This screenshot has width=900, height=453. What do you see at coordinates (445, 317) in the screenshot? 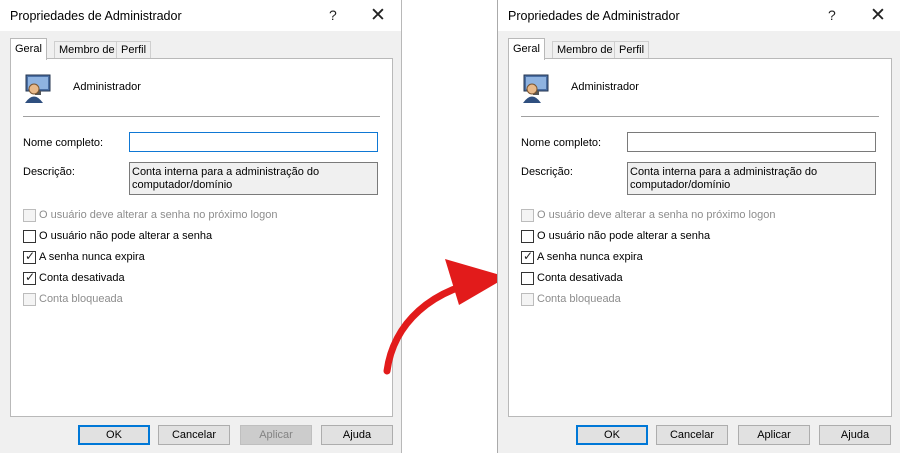
I see `curved-arrow-icon` at bounding box center [445, 317].